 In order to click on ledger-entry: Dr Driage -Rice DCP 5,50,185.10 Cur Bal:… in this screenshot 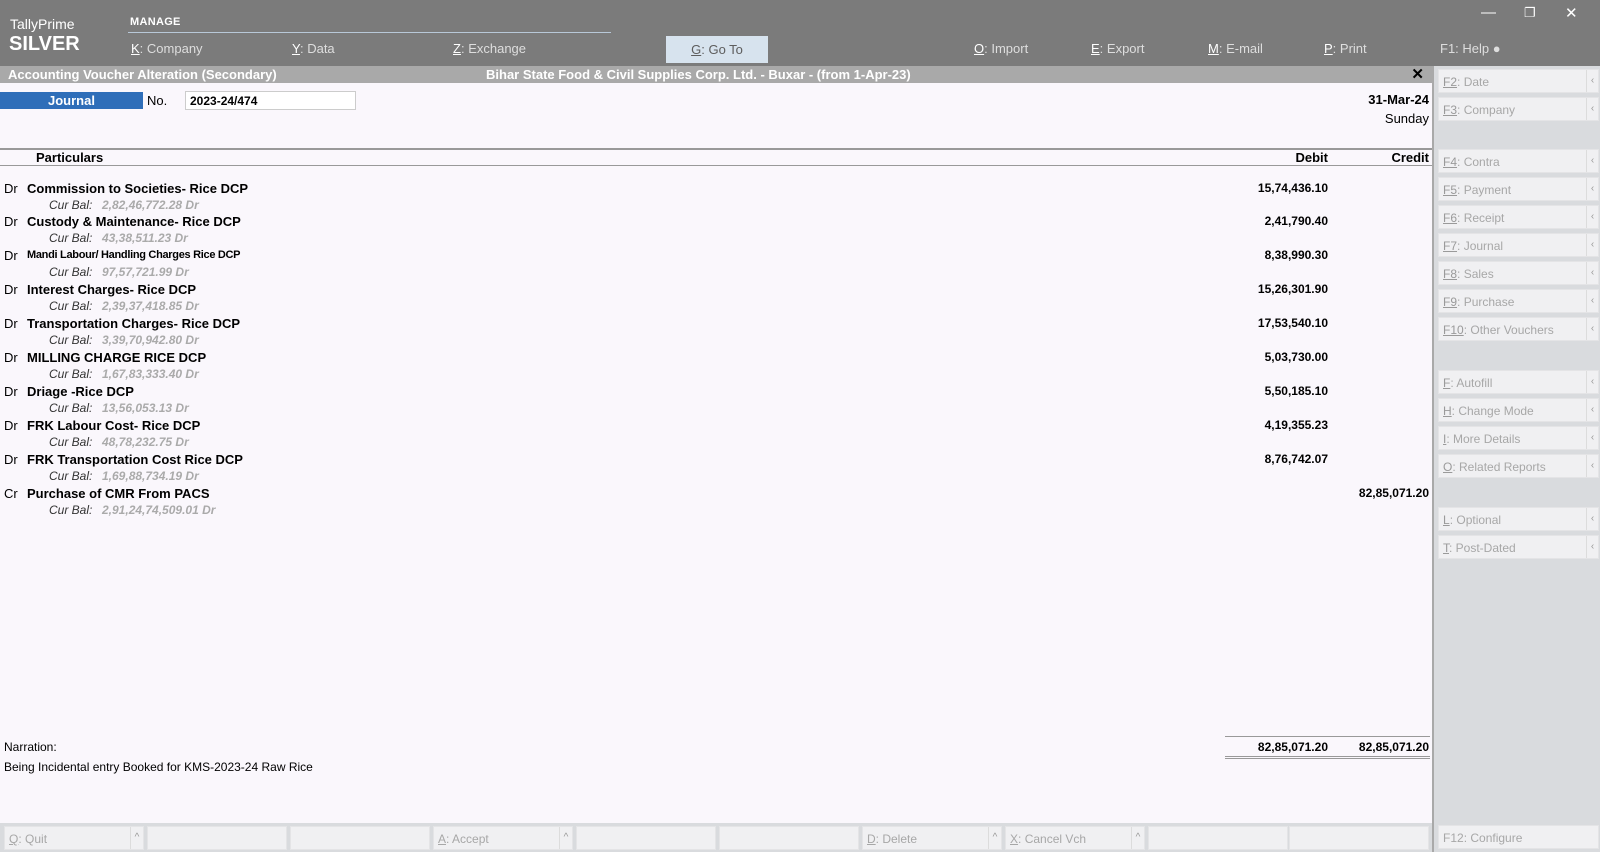, I will do `click(716, 401)`.